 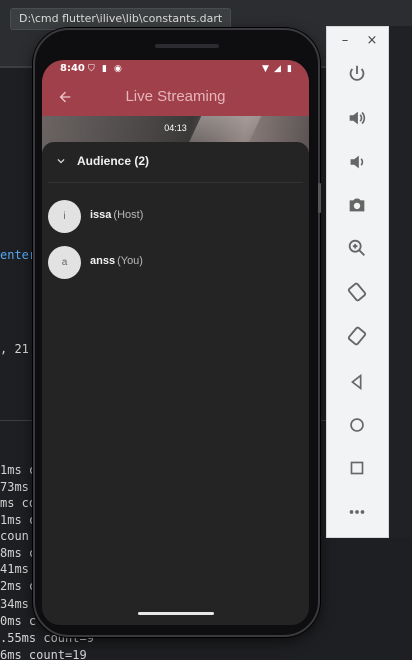 What do you see at coordinates (357, 425) in the screenshot?
I see `home-circle-icon` at bounding box center [357, 425].